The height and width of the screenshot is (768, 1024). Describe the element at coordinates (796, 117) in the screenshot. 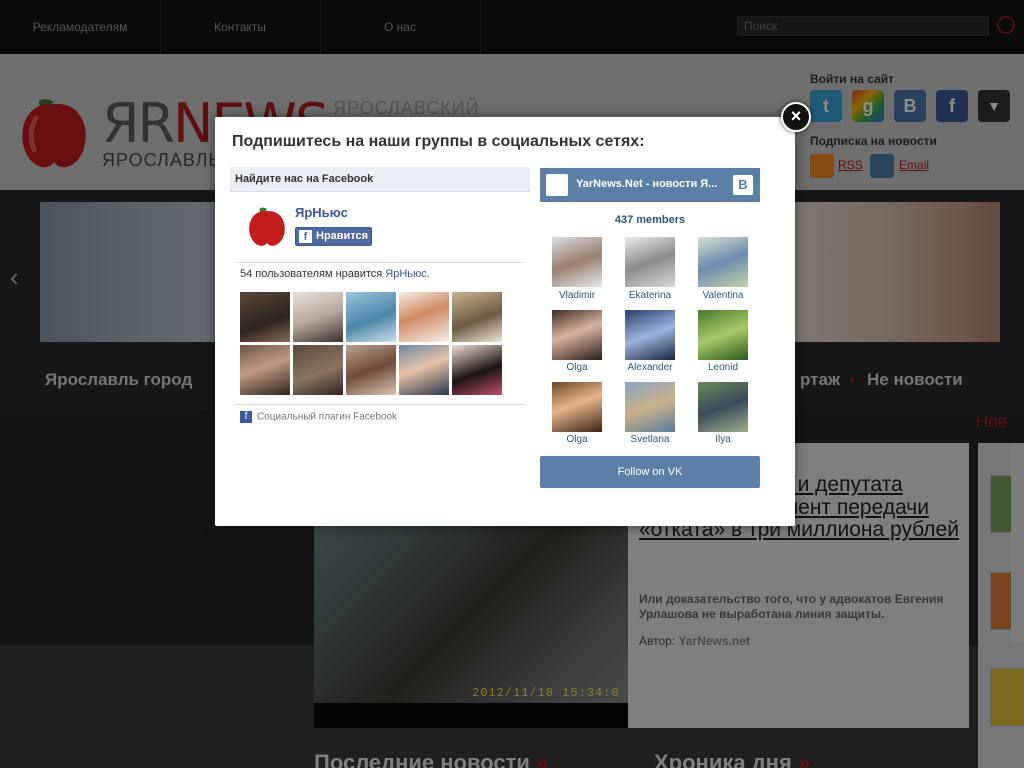

I see `close-icon: ×` at that location.